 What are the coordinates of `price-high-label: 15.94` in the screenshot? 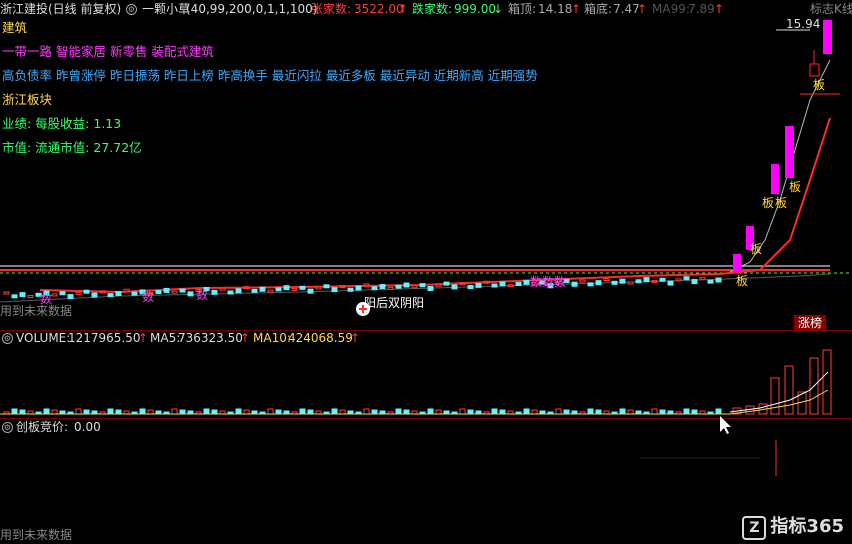 It's located at (803, 24).